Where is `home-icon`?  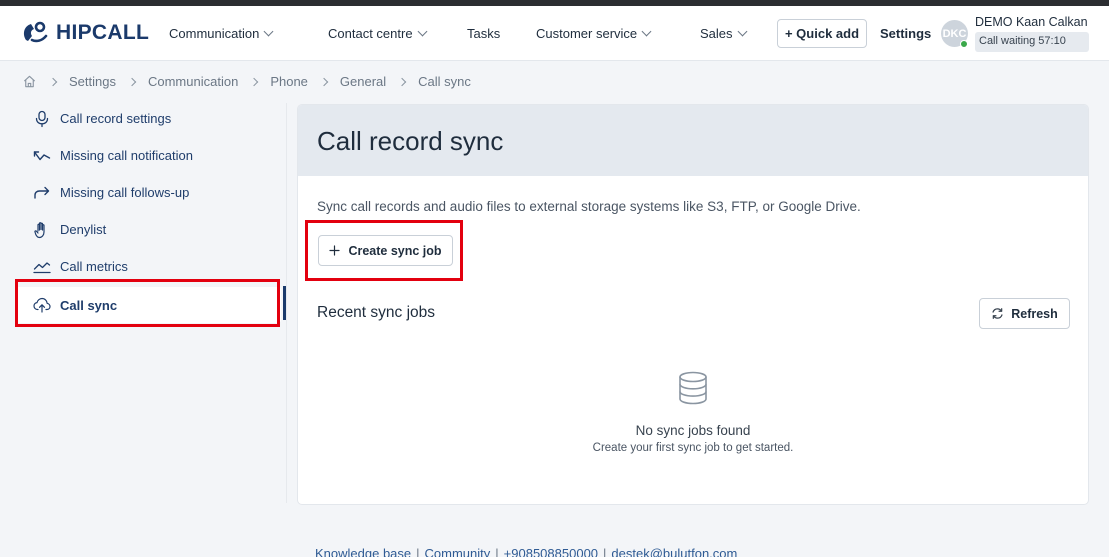 home-icon is located at coordinates (29, 81).